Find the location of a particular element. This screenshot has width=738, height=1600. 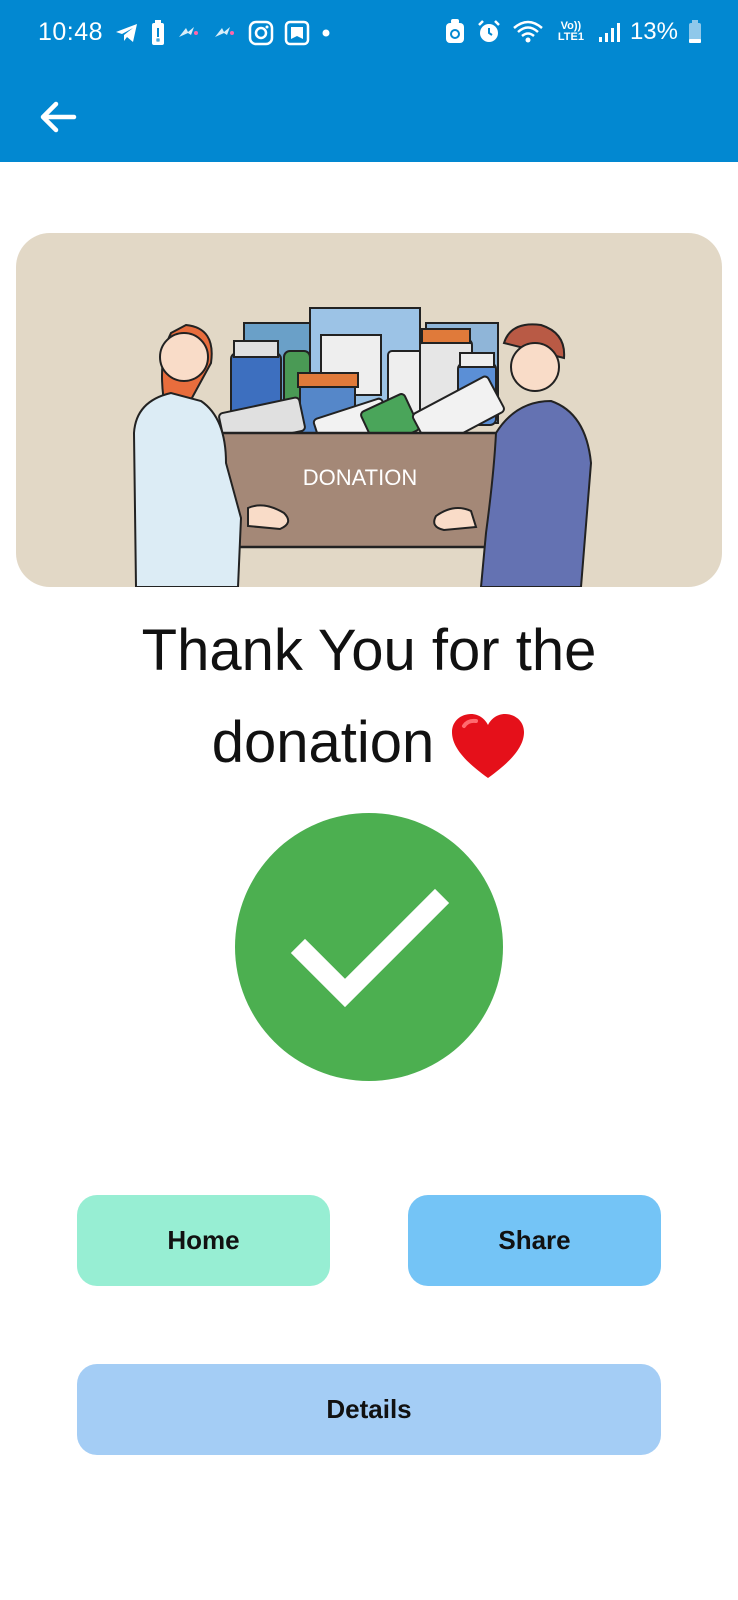

success-indicator is located at coordinates (369, 947).